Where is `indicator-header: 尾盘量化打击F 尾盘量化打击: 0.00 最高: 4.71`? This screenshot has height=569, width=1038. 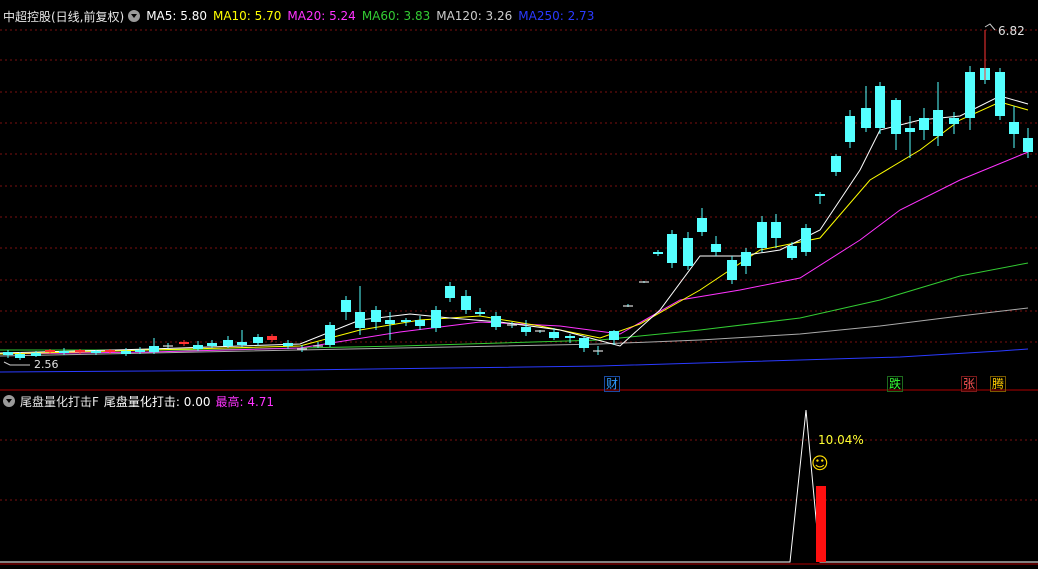 indicator-header: 尾盘量化打击F 尾盘量化打击: 0.00 最高: 4.71 is located at coordinates (139, 401).